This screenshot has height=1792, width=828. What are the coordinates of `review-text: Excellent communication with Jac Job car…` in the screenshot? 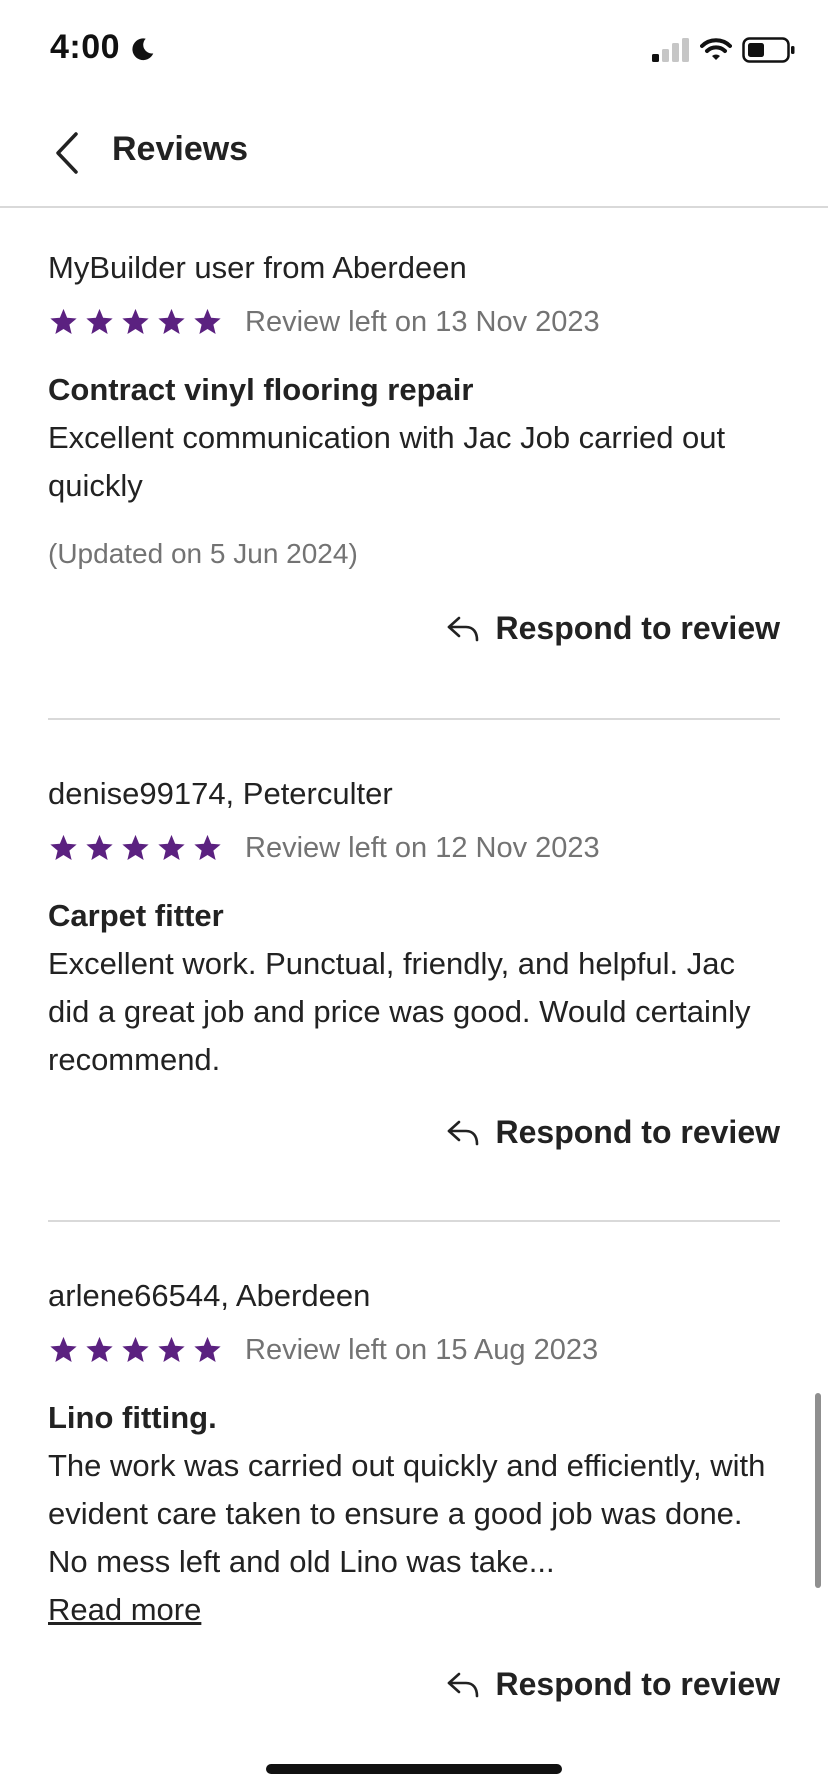 It's located at (387, 461).